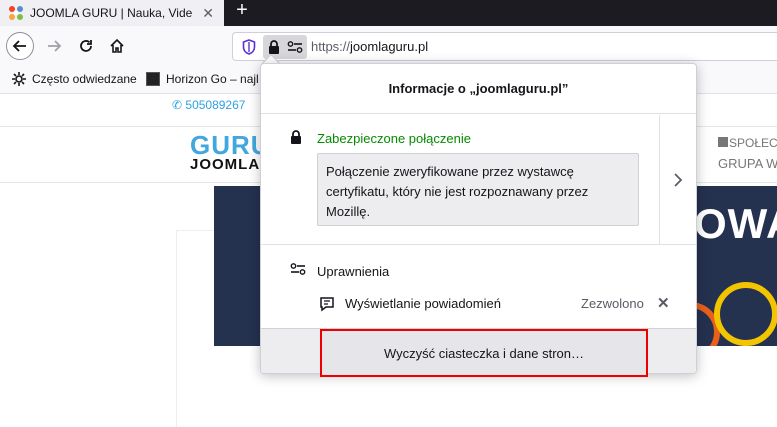 The width and height of the screenshot is (777, 427). What do you see at coordinates (735, 223) in the screenshot?
I see `banner-text: OWA` at bounding box center [735, 223].